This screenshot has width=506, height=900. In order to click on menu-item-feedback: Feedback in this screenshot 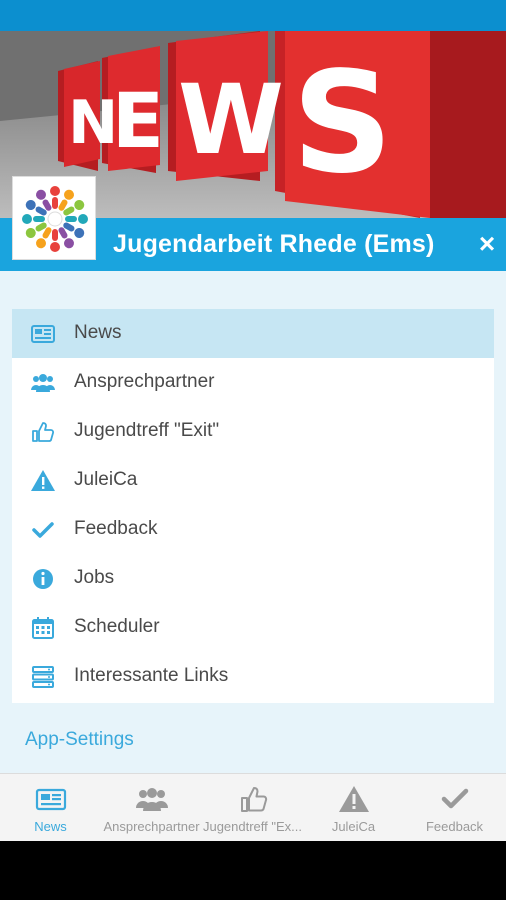, I will do `click(253, 529)`.